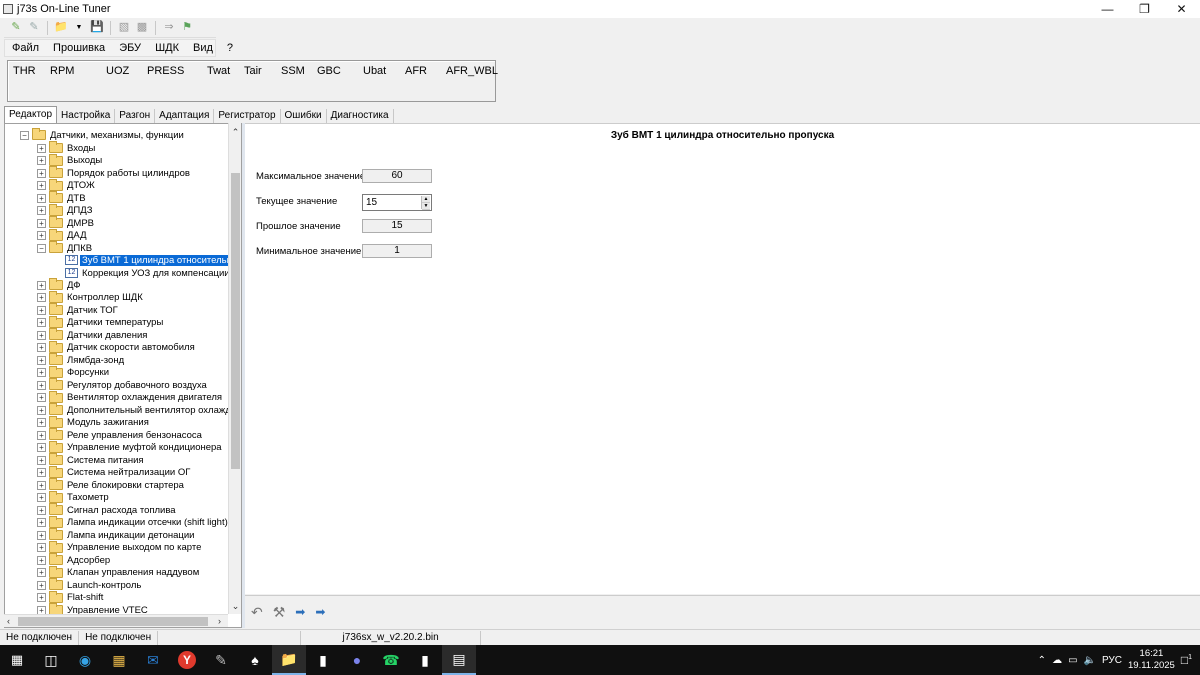  I want to click on tree-item: + Адсорбер, so click(73, 559).